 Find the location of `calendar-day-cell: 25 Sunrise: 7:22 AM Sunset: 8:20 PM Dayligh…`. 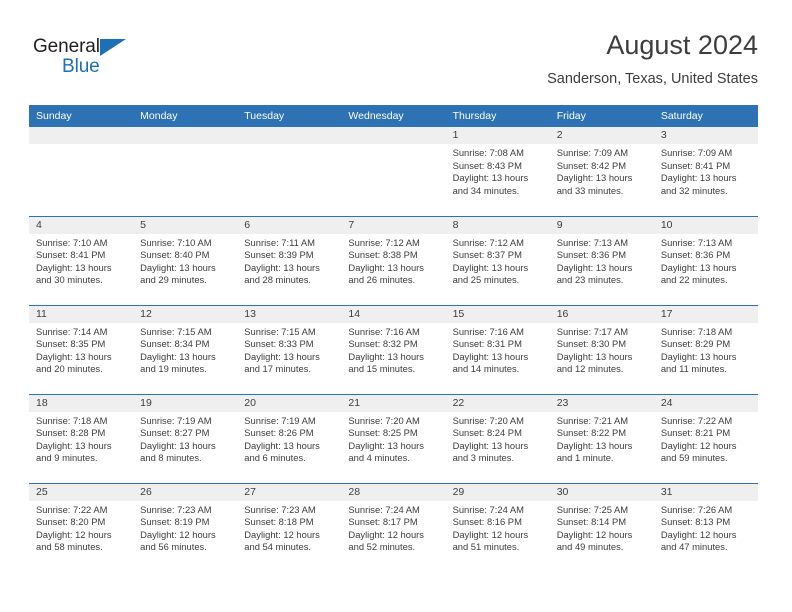

calendar-day-cell: 25 Sunrise: 7:22 AM Sunset: 8:20 PM Dayligh… is located at coordinates (81, 527).